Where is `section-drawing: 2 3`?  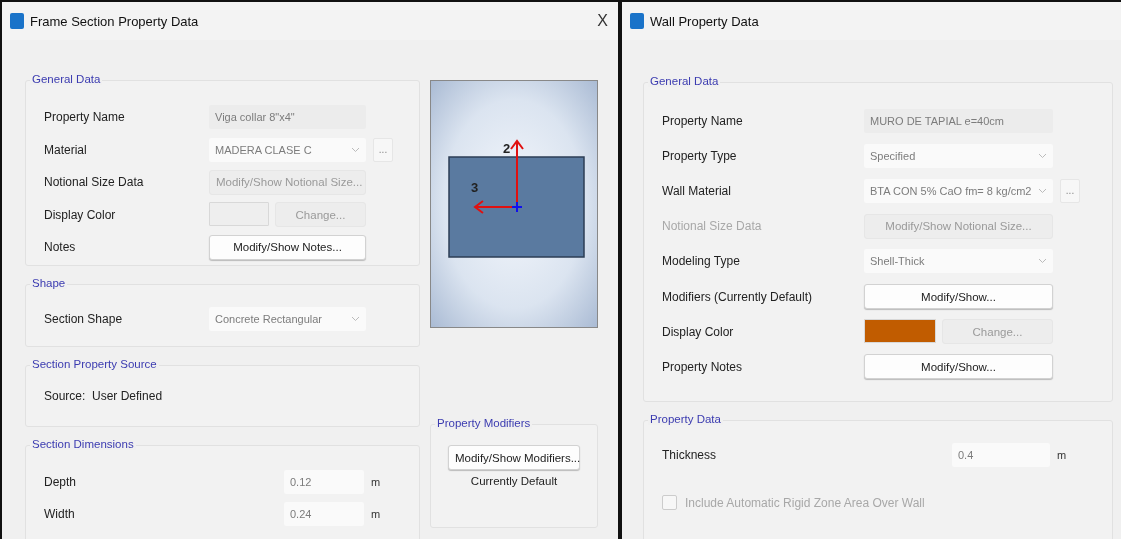 section-drawing: 2 3 is located at coordinates (516, 198).